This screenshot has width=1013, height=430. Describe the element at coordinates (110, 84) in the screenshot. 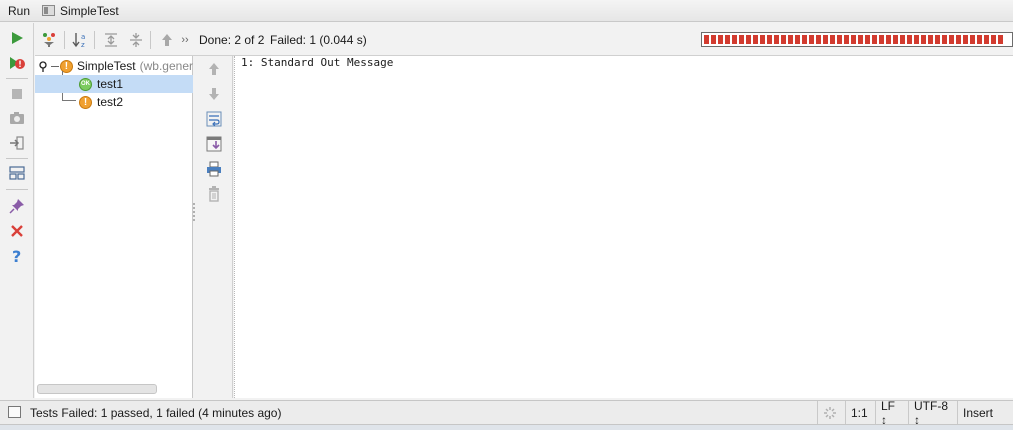

I see `tree-item-label: test1` at that location.